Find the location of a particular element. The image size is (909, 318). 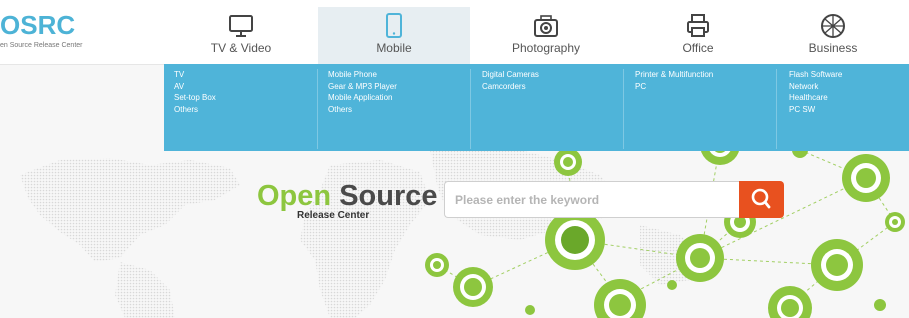

menu-item-digital-cameras: Digital Cameras is located at coordinates (510, 75).